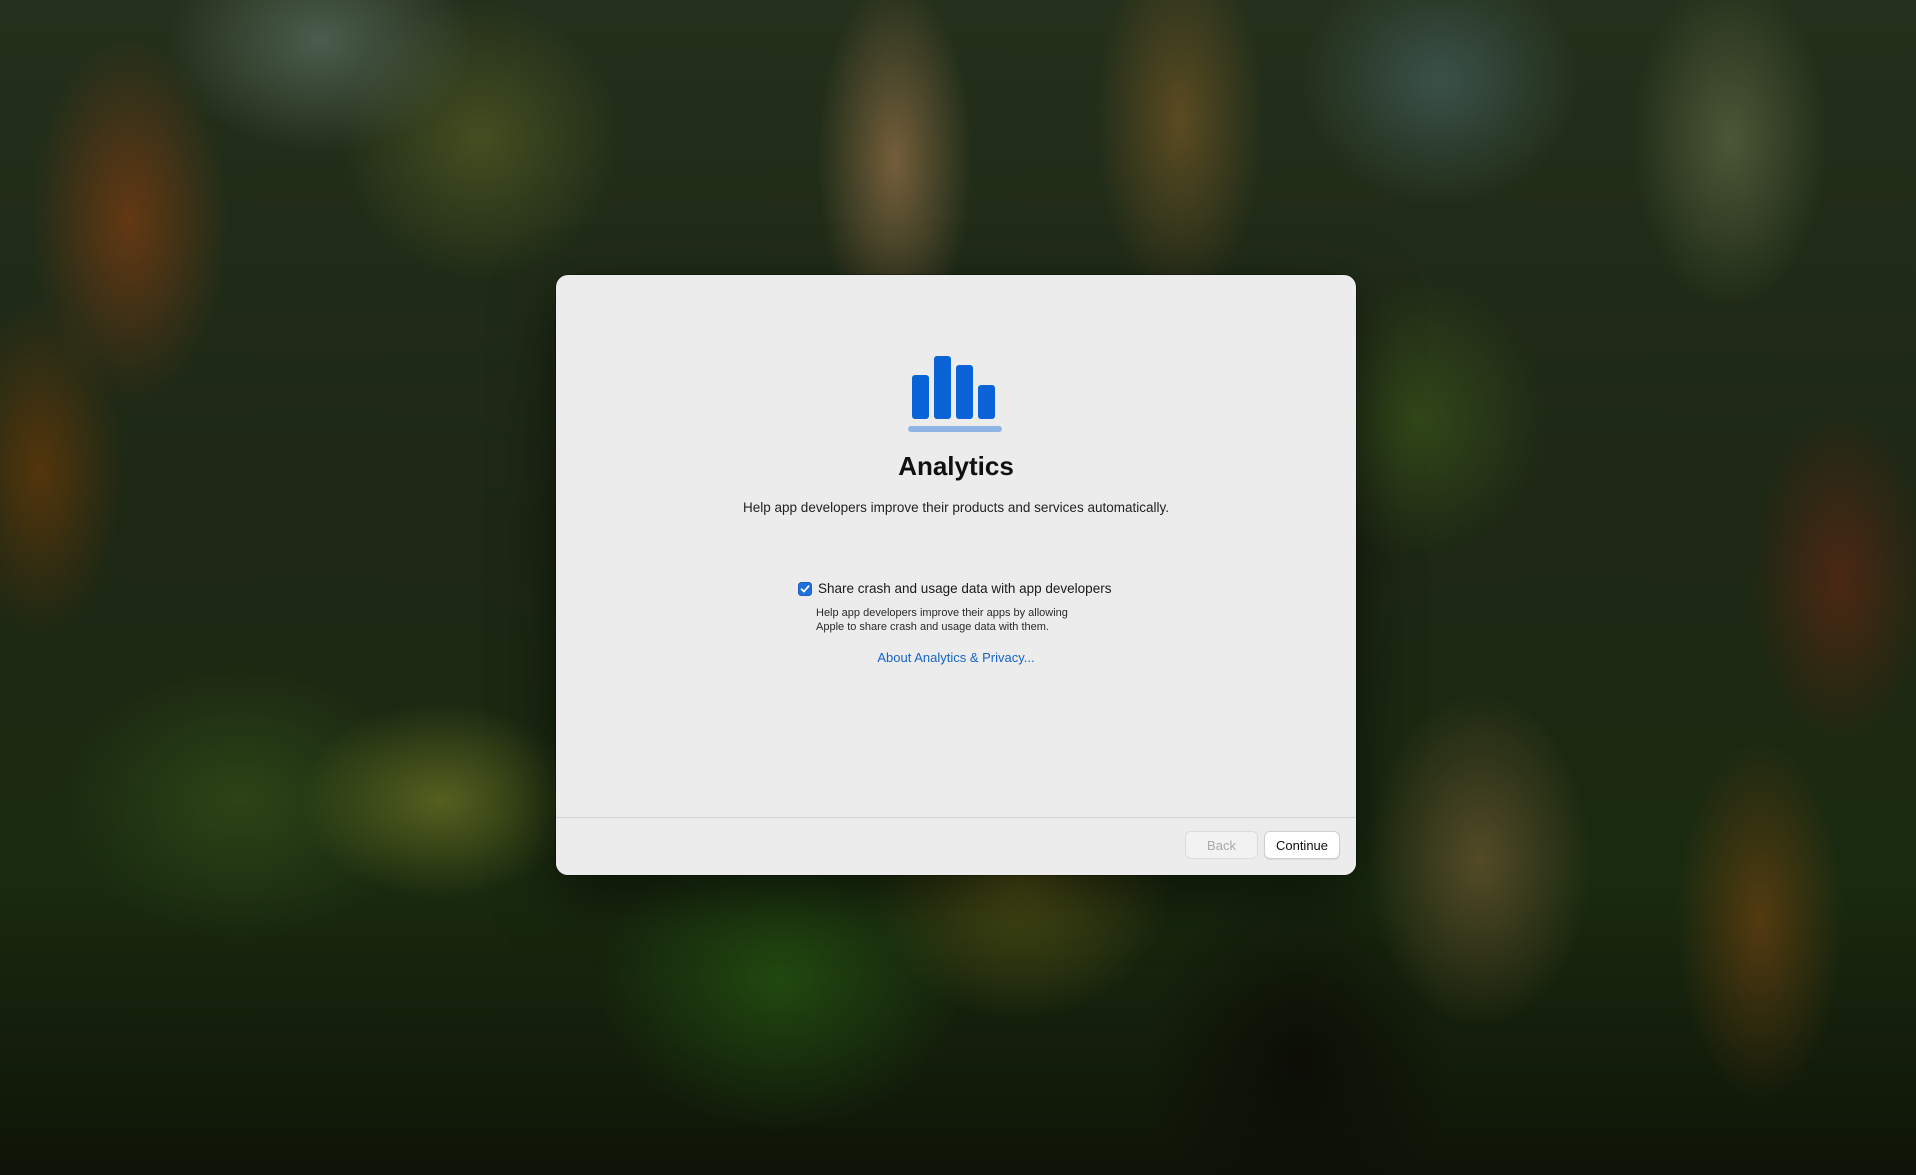 This screenshot has height=1175, width=1916. Describe the element at coordinates (956, 395) in the screenshot. I see `bar-chart-icon` at that location.